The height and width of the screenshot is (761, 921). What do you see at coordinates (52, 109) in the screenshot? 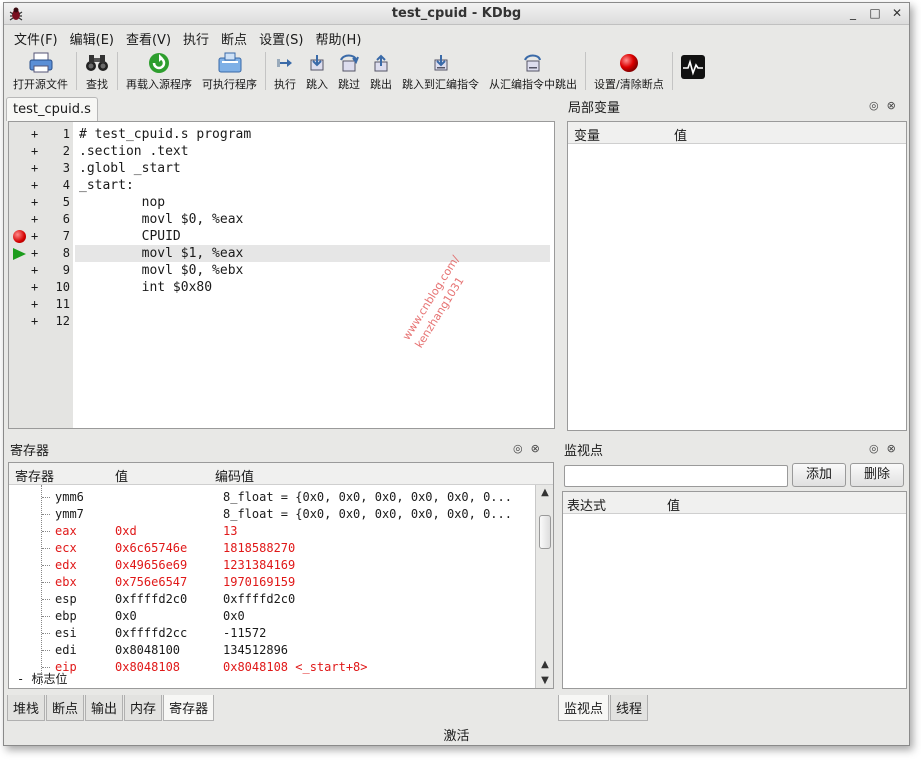
I see `source-file-tab: test_cpuid.s` at bounding box center [52, 109].